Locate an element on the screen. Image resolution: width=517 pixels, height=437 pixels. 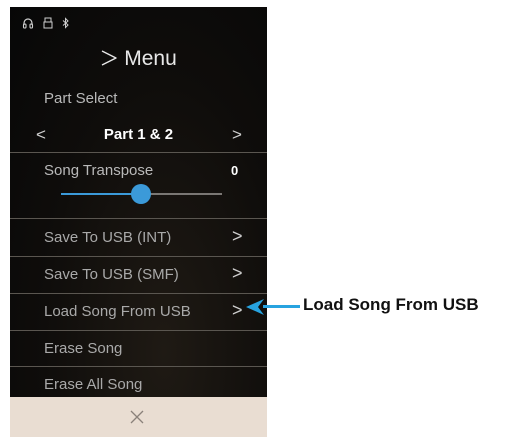
callout-line is located at coordinates (281, 306).